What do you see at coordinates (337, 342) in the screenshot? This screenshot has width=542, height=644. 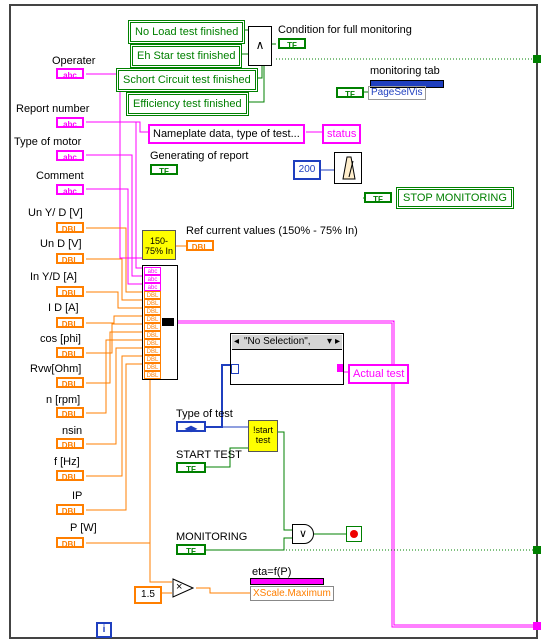 I see `case-next-arrow: ▸` at bounding box center [337, 342].